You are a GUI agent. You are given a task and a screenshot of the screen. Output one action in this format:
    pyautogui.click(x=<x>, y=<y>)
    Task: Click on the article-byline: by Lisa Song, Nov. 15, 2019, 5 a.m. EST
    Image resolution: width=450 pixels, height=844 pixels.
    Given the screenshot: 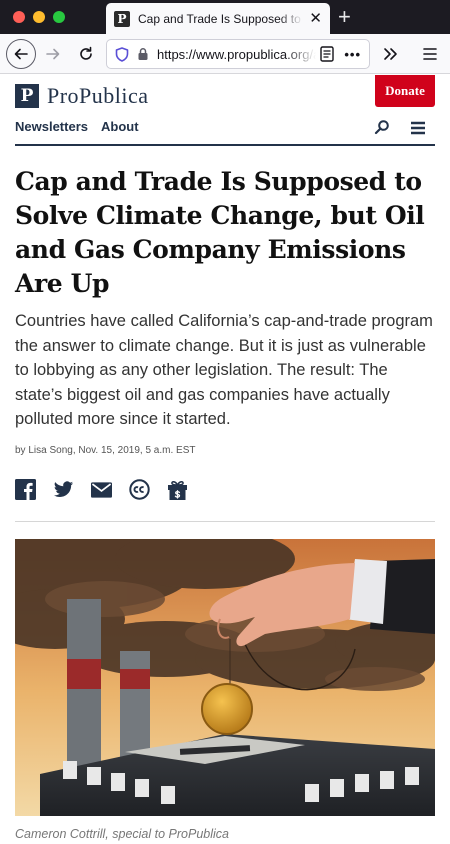 What is the action you would take?
    pyautogui.click(x=105, y=450)
    